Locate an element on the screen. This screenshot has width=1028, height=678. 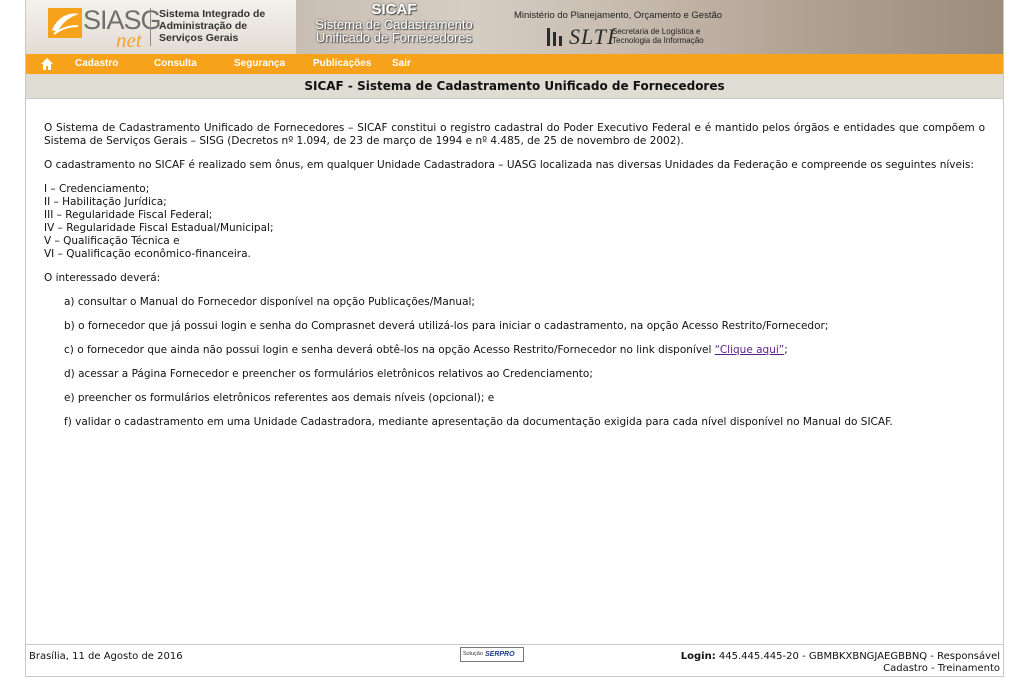
interessado-heading: O interessado deverá: is located at coordinates (102, 278).